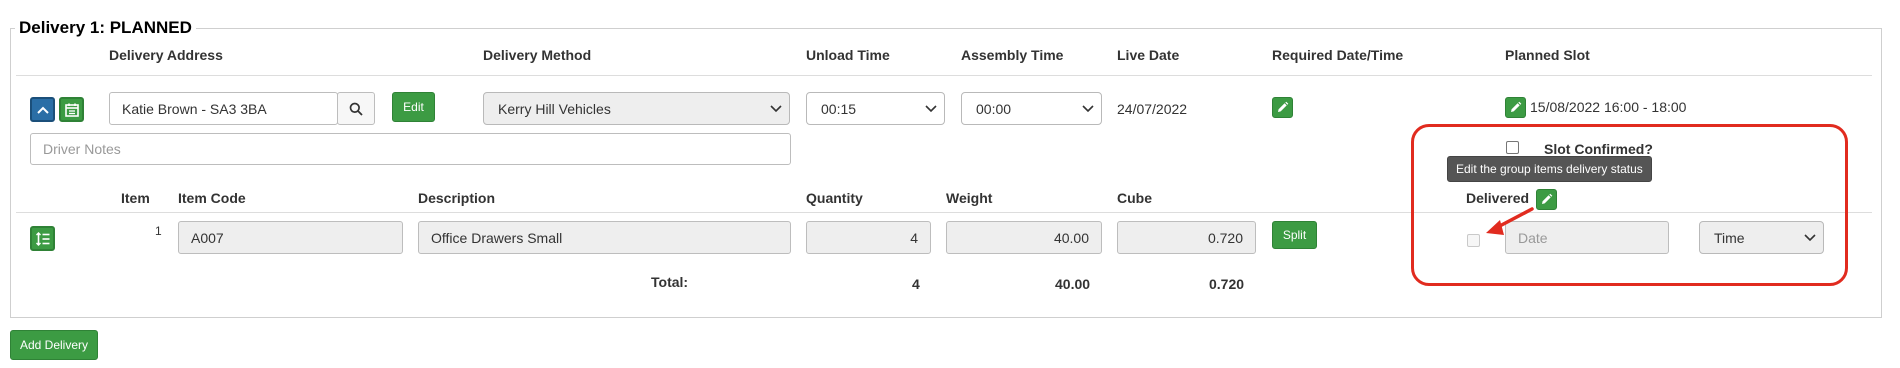 The width and height of the screenshot is (1900, 368). What do you see at coordinates (914, 237) in the screenshot?
I see `item-quantity-value: 4` at bounding box center [914, 237].